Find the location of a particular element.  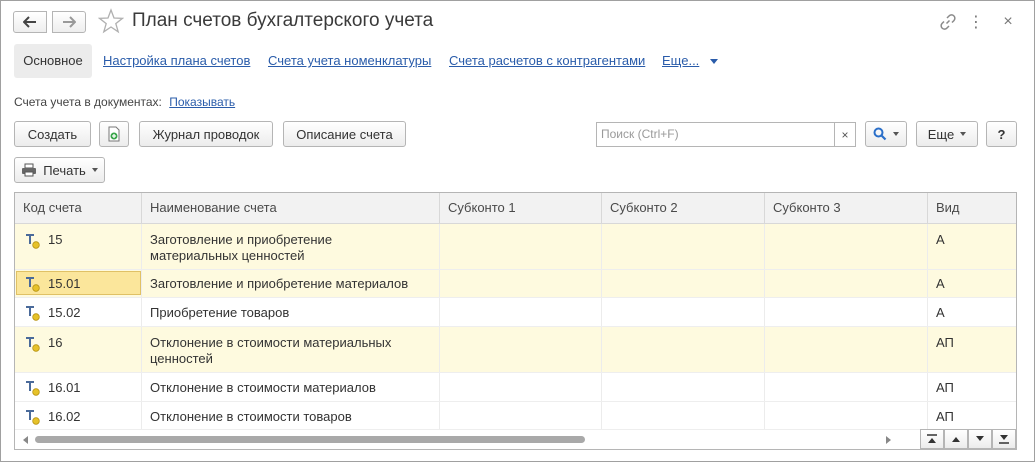

more-label: Еще is located at coordinates (941, 134).